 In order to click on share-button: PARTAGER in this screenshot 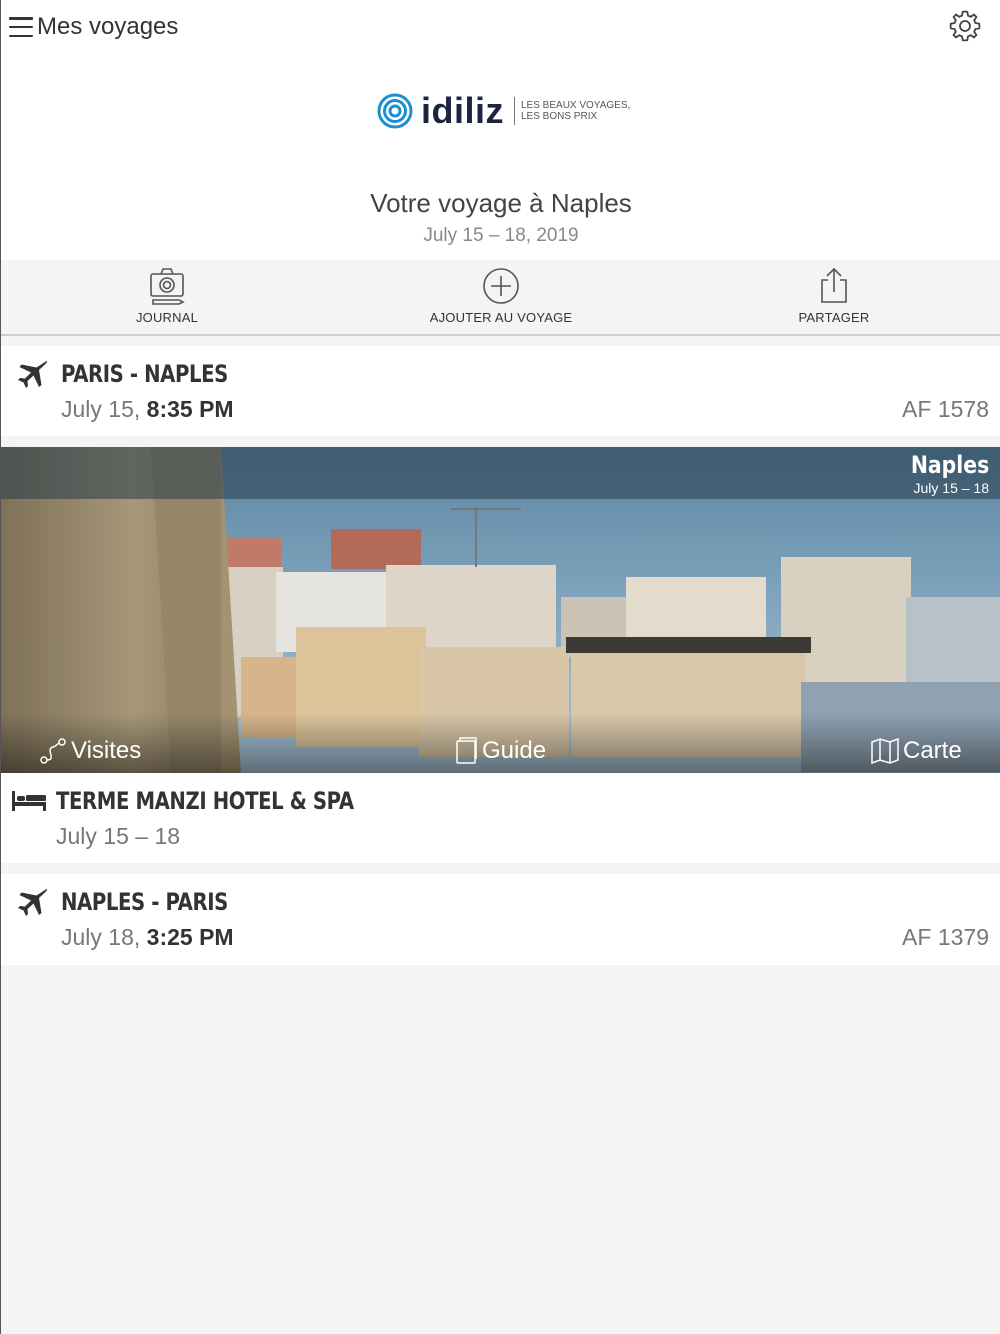, I will do `click(834, 297)`.